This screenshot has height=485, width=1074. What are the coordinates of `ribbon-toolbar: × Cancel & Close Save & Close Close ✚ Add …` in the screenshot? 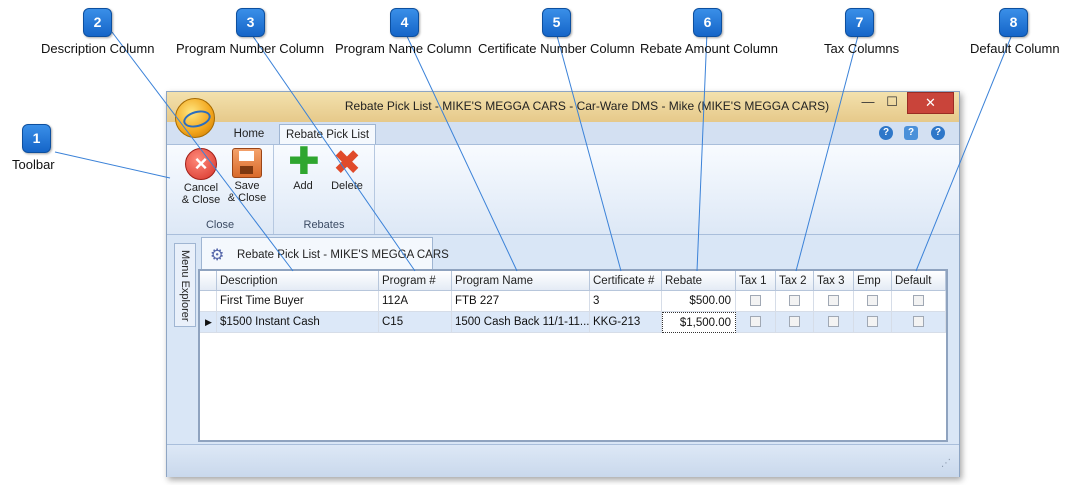 It's located at (563, 188).